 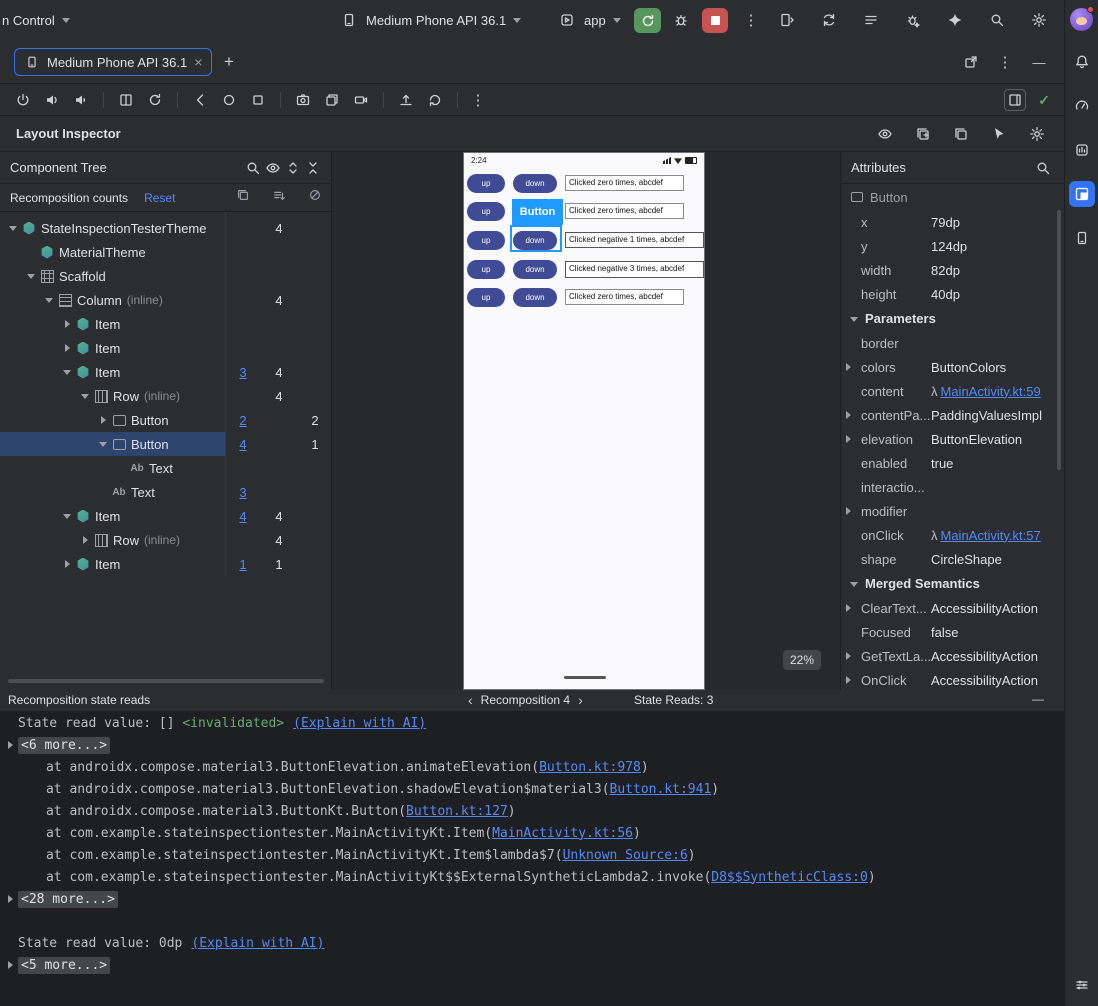 What do you see at coordinates (165, 516) in the screenshot?
I see `tree-row-item: Item 4 4` at bounding box center [165, 516].